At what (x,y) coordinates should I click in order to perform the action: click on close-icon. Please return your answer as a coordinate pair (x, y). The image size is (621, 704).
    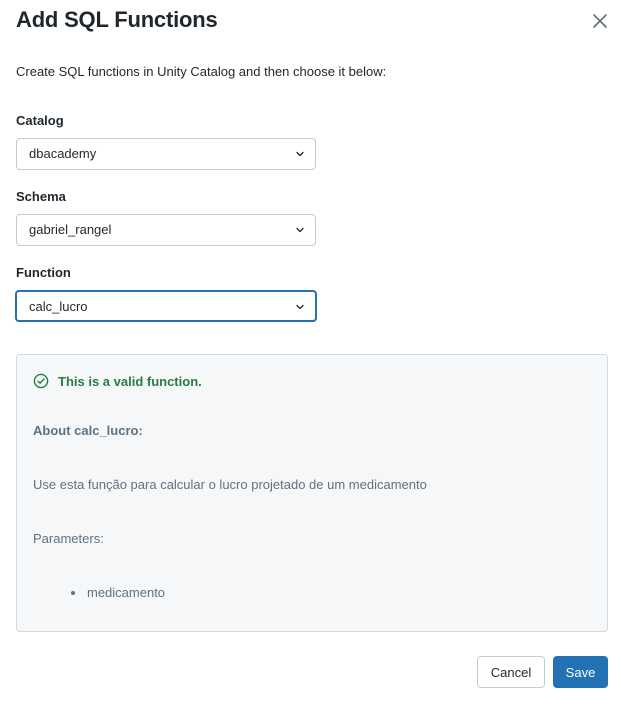
    Looking at the image, I should click on (600, 21).